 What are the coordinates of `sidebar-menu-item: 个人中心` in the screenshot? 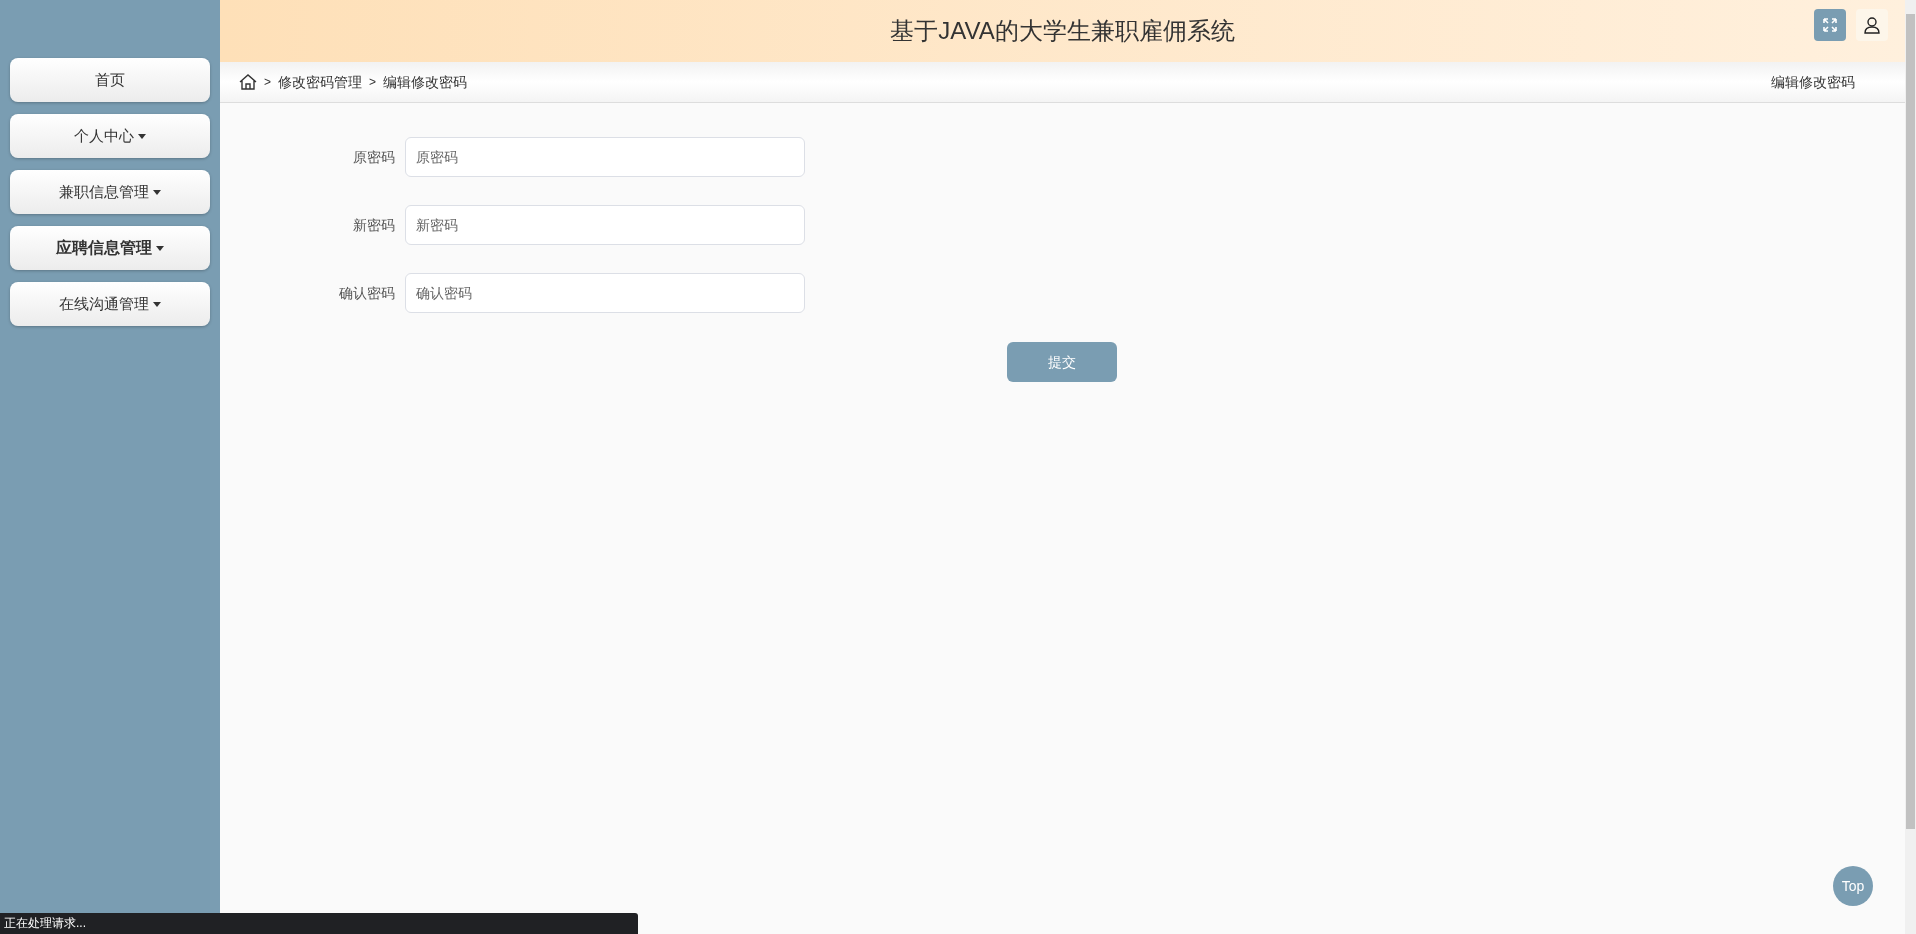 It's located at (110, 136).